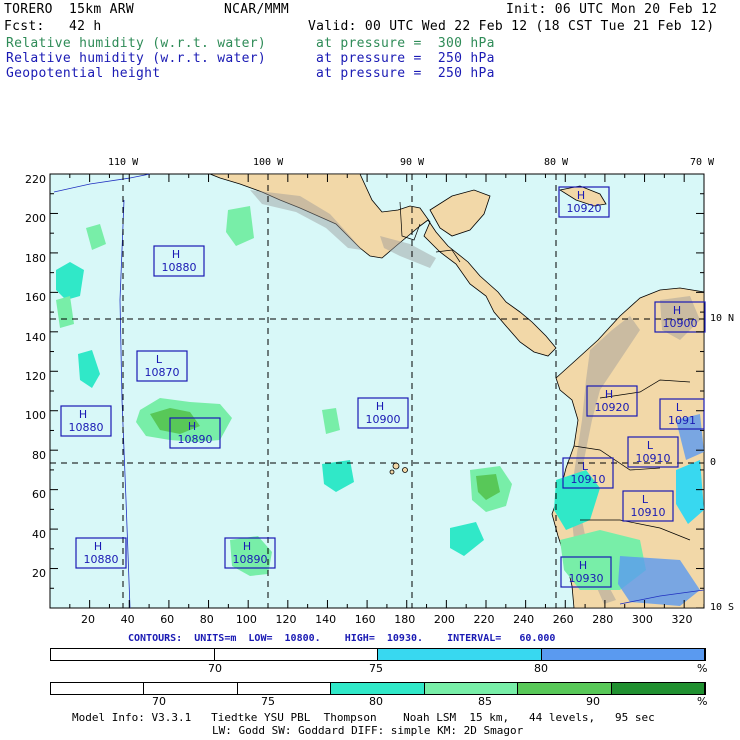 This screenshot has height=740, width=740. Describe the element at coordinates (35, 179) in the screenshot. I see `y-tick-label: 220` at that location.